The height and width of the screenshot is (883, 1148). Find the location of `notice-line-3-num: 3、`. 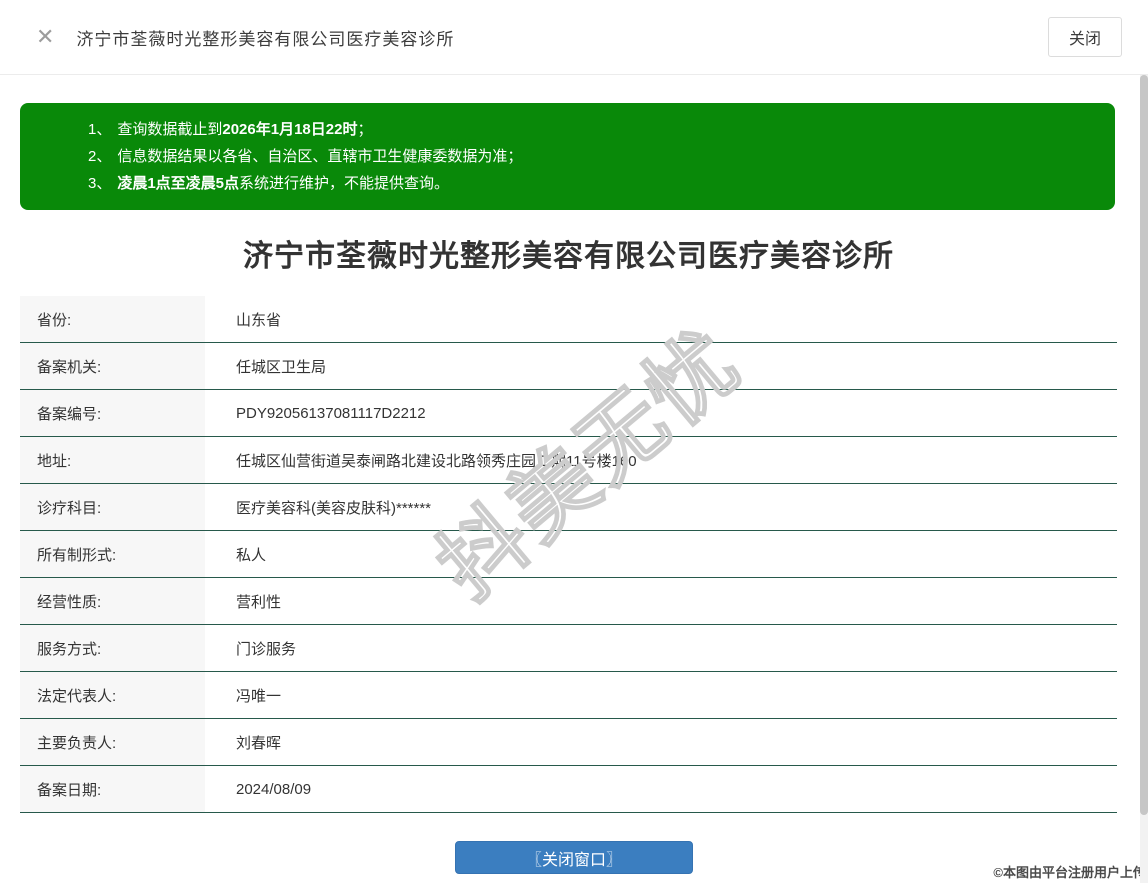

notice-line-3-num: 3、 is located at coordinates (100, 183).